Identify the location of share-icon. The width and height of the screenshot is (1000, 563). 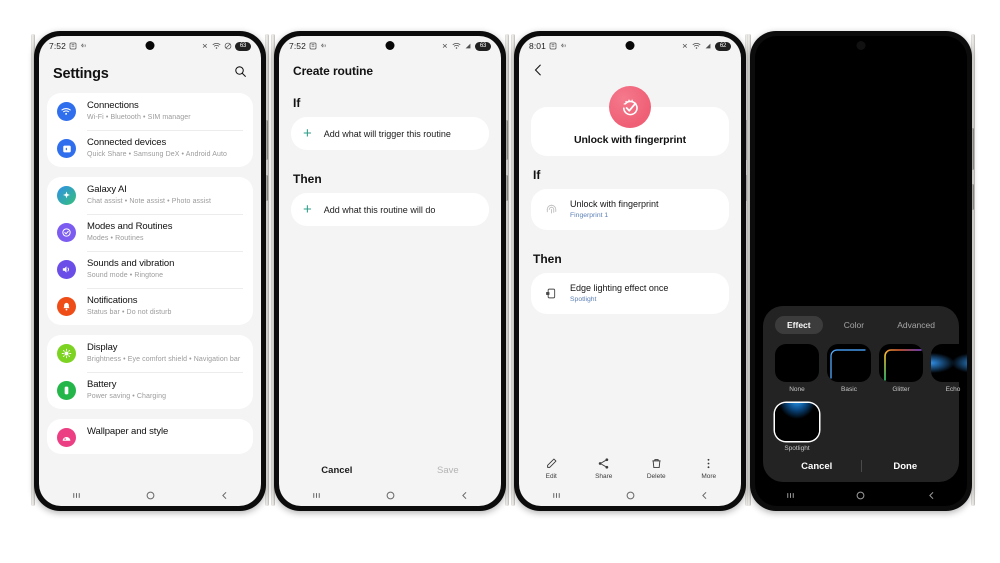
(604, 463).